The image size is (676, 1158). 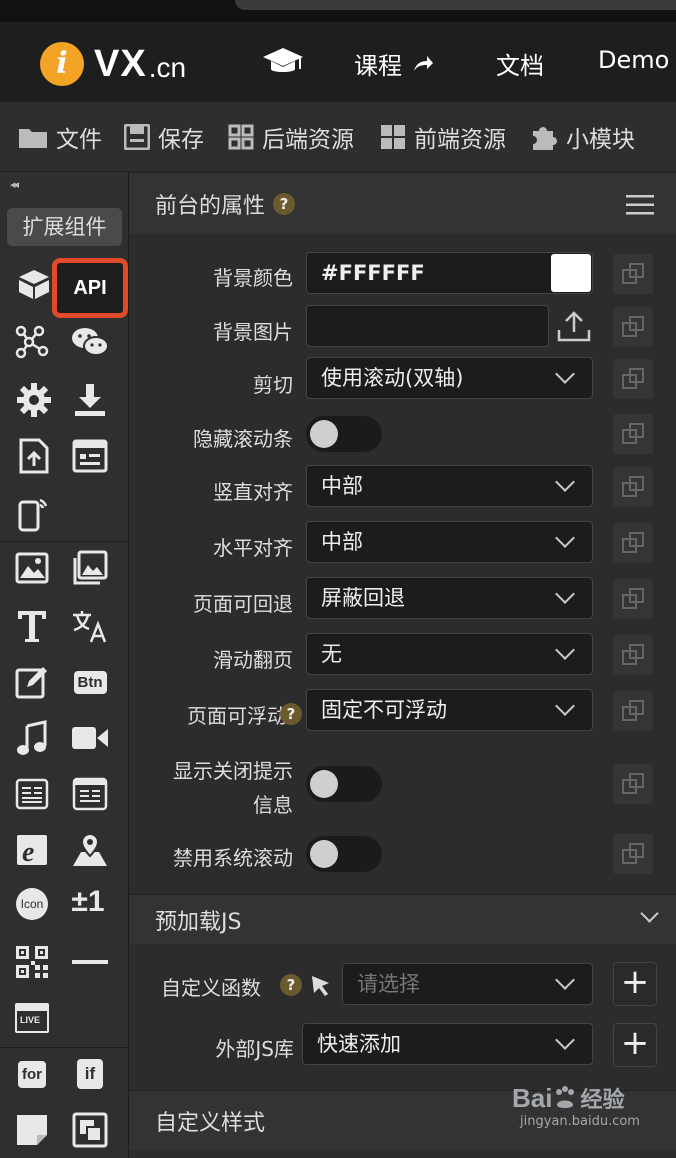 I want to click on grid-filled-icon, so click(x=393, y=137).